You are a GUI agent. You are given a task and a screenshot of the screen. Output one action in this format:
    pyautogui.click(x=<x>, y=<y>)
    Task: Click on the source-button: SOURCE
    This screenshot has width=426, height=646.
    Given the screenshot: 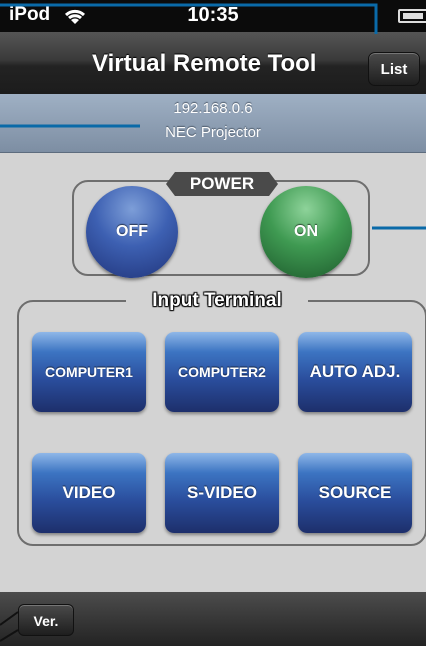 What is the action you would take?
    pyautogui.click(x=355, y=493)
    